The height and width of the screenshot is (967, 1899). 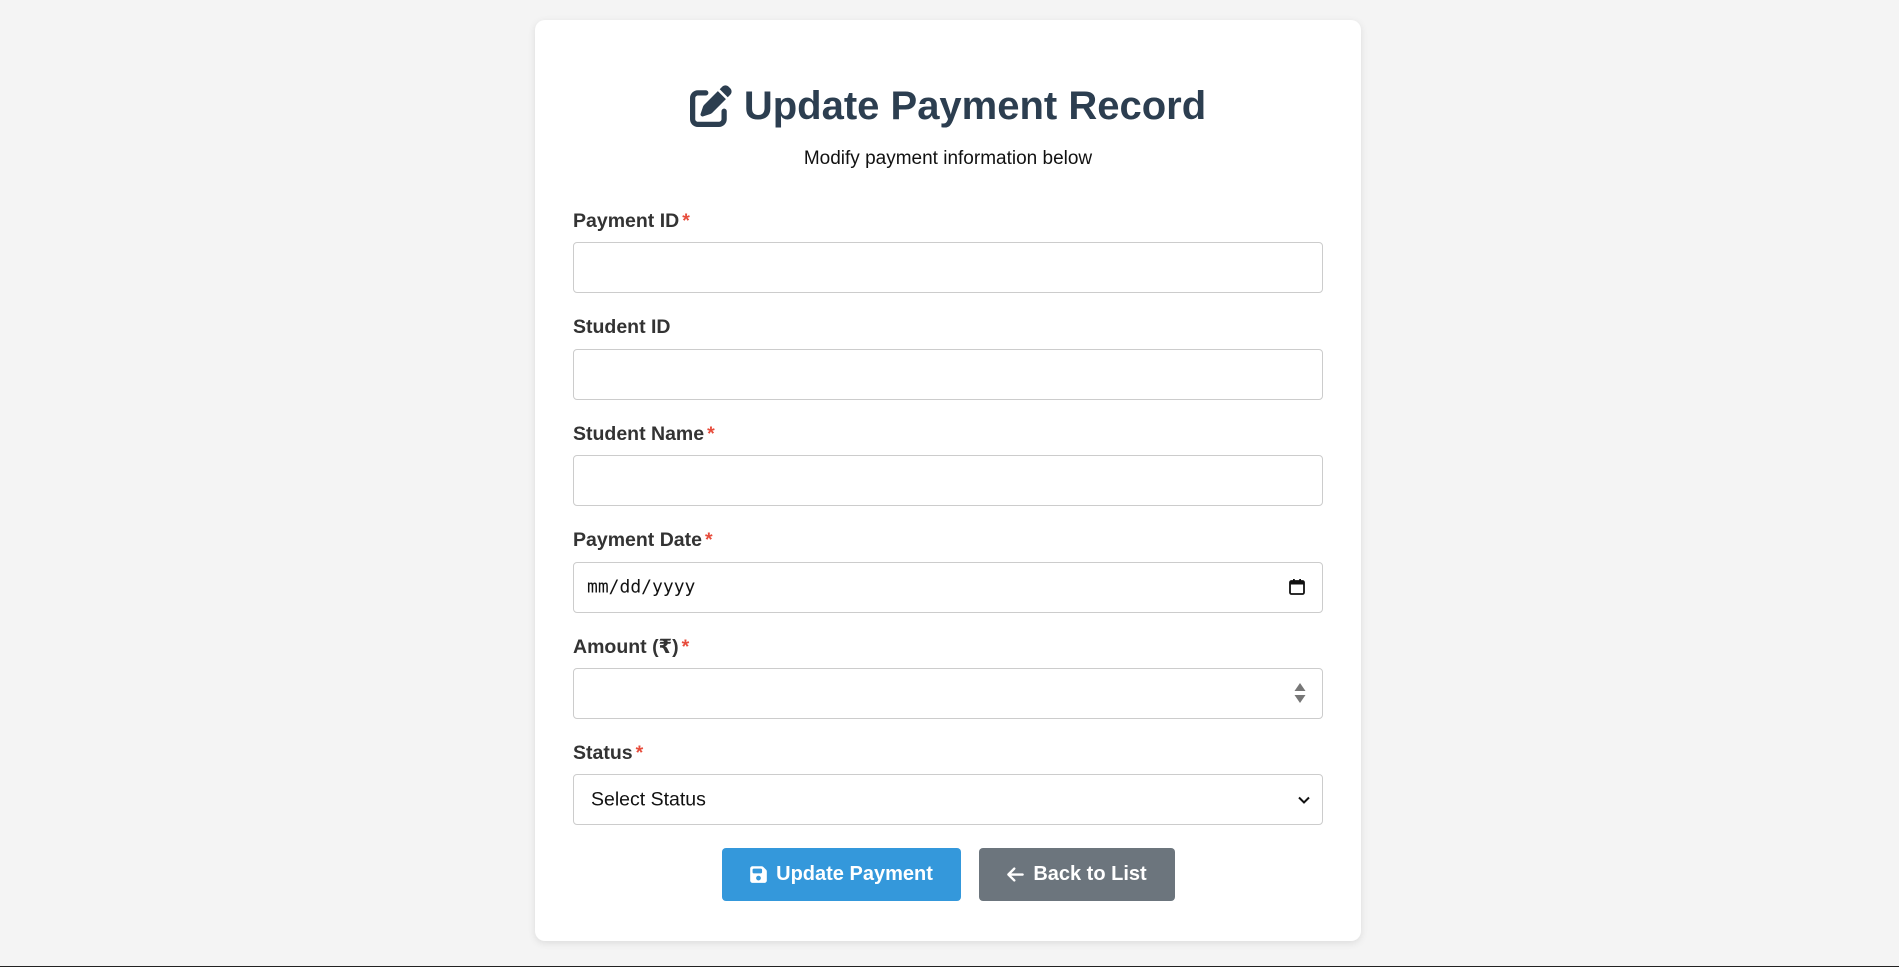 I want to click on update-payment-button: Update Payment, so click(x=841, y=875).